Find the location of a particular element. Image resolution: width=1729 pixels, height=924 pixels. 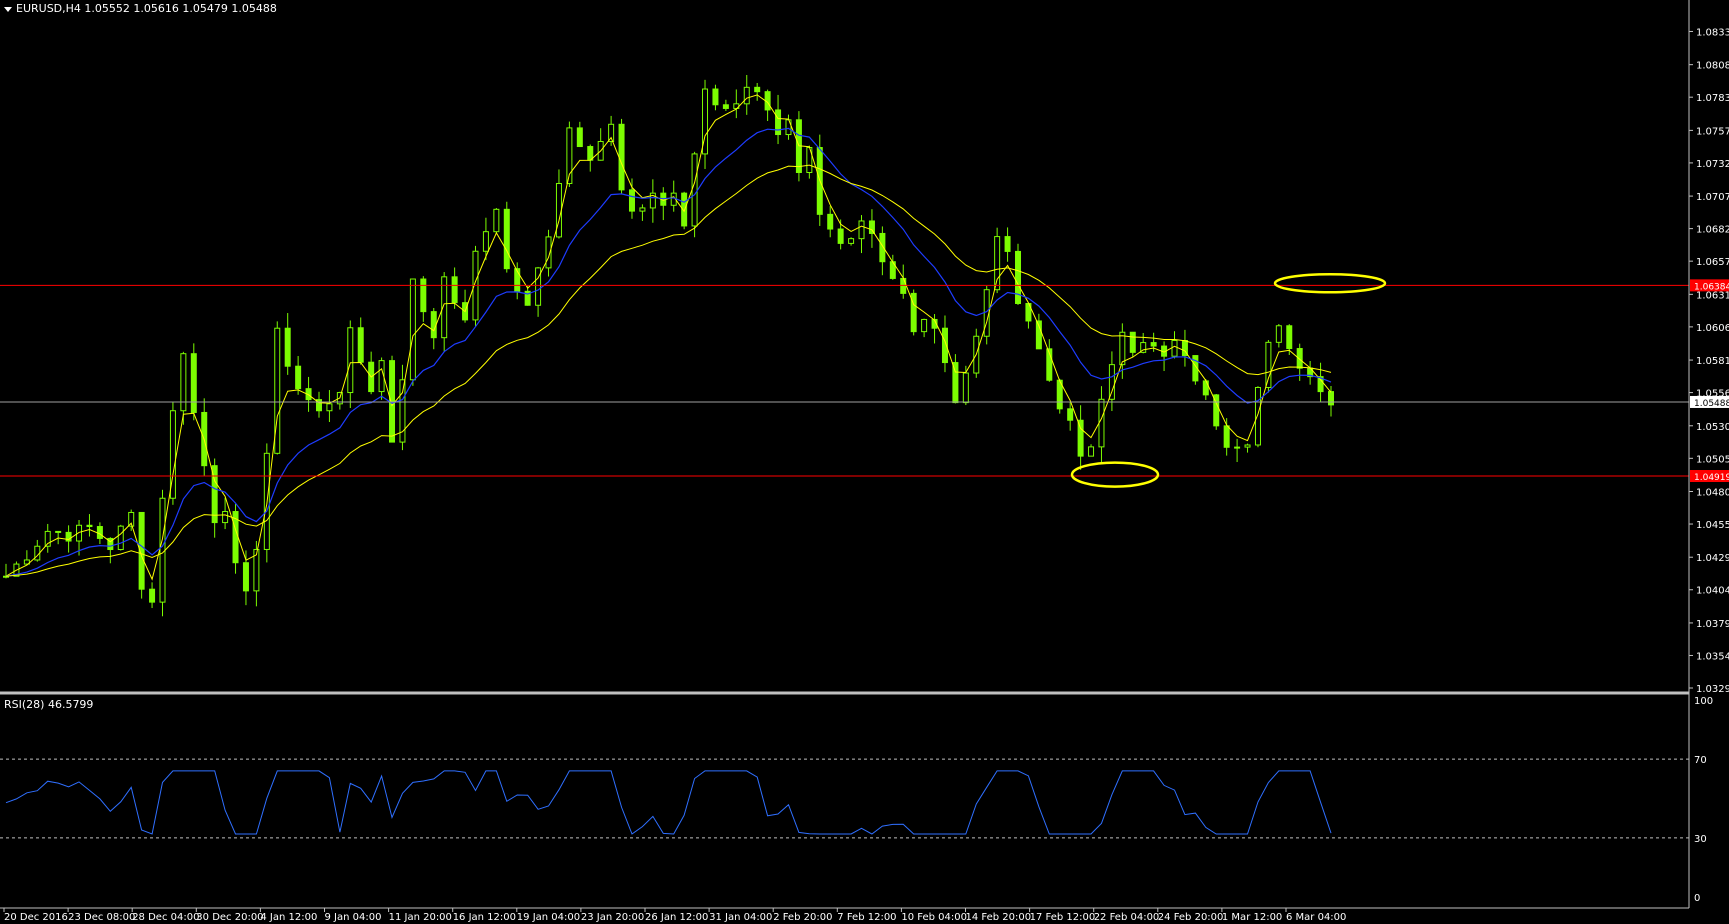

y-tick-label: 1.05810 is located at coordinates (1712, 361).